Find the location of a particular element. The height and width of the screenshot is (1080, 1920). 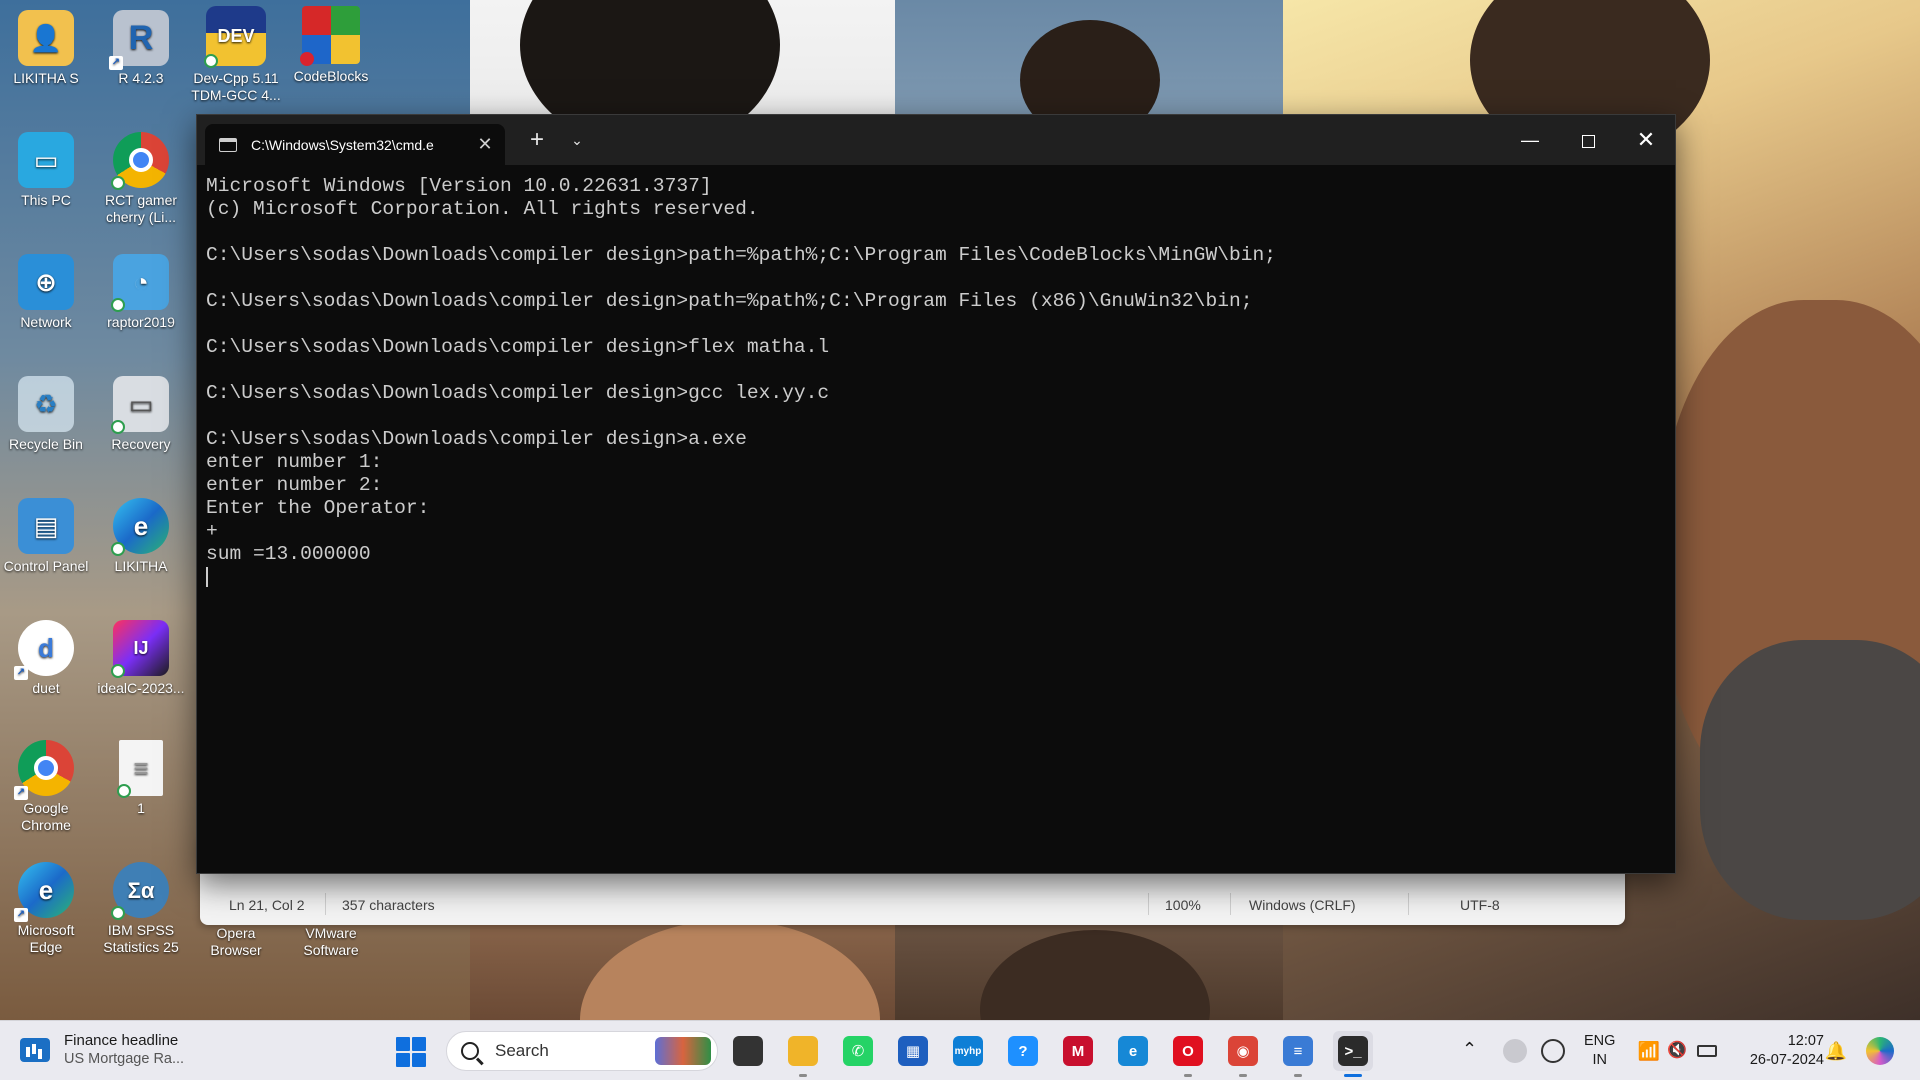

copilot-icon is located at coordinates (1880, 1051).